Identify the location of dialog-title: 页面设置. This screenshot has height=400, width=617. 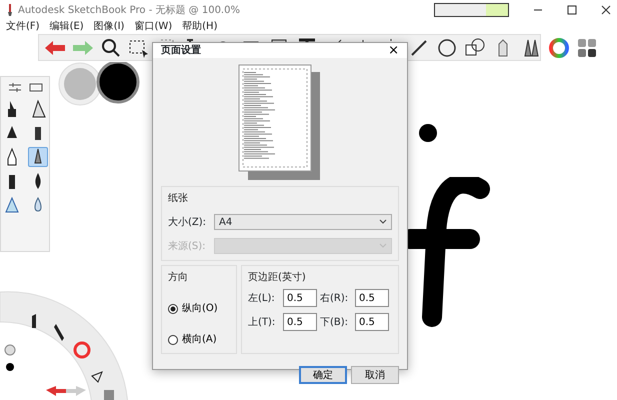
(181, 51).